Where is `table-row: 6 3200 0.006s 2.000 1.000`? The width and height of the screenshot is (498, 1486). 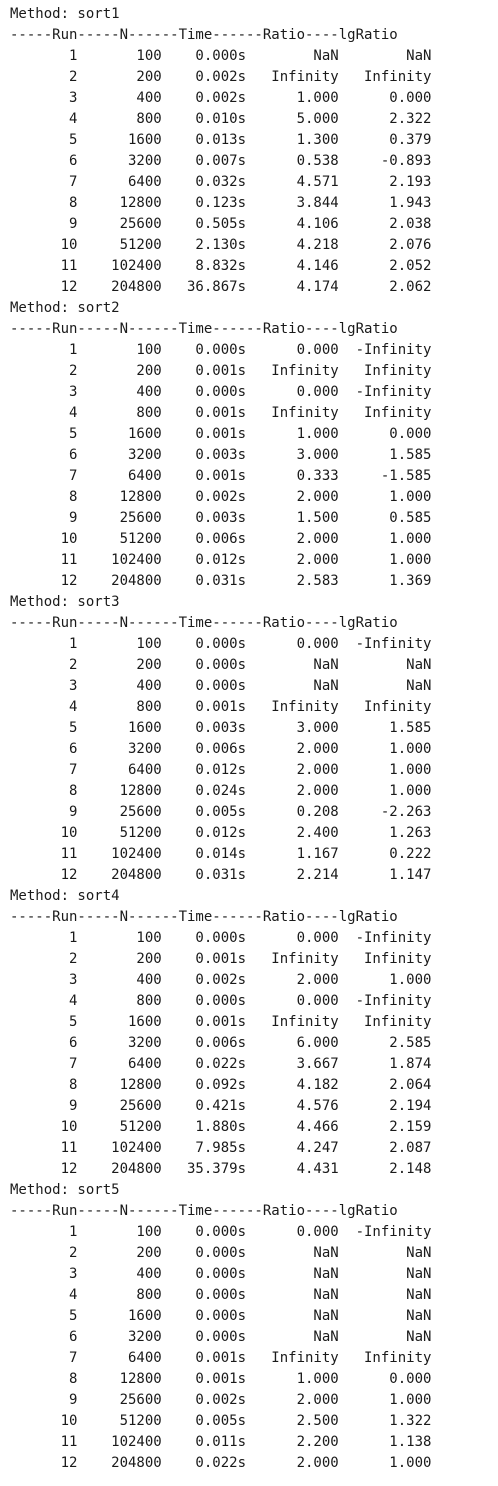
table-row: 6 3200 0.006s 2.000 1.000 is located at coordinates (221, 749).